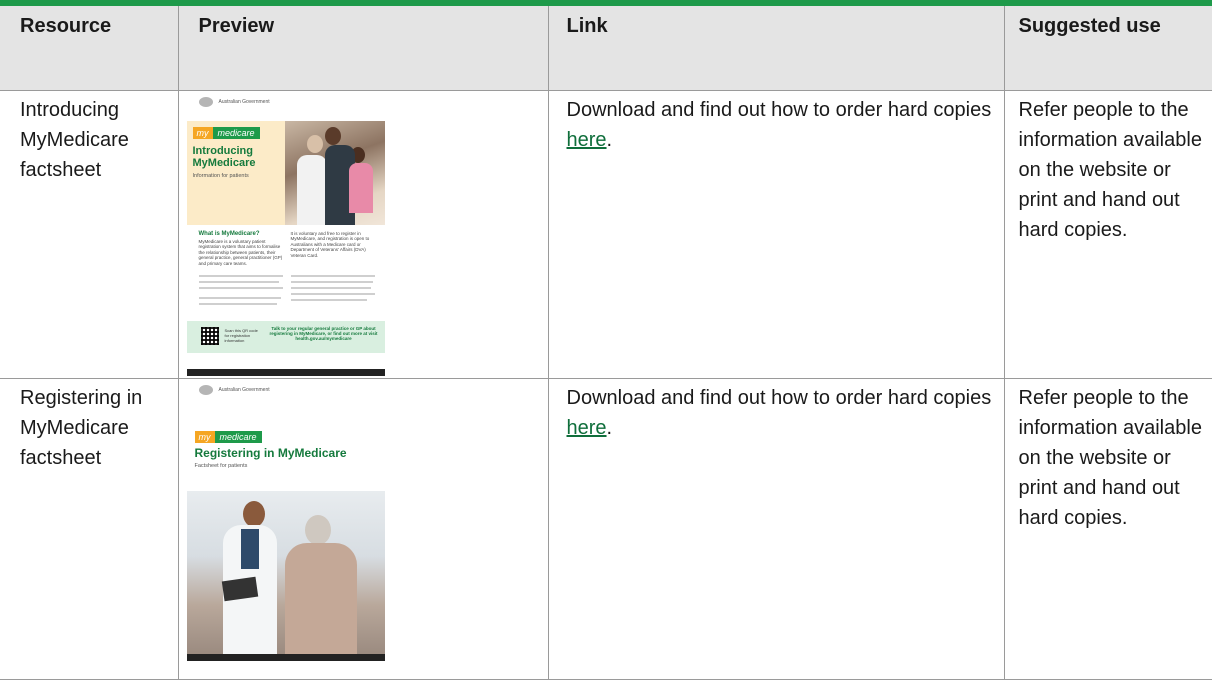 The image size is (1212, 681). I want to click on resource-cell: Introducing MyMedicare factsheet, so click(89, 234).